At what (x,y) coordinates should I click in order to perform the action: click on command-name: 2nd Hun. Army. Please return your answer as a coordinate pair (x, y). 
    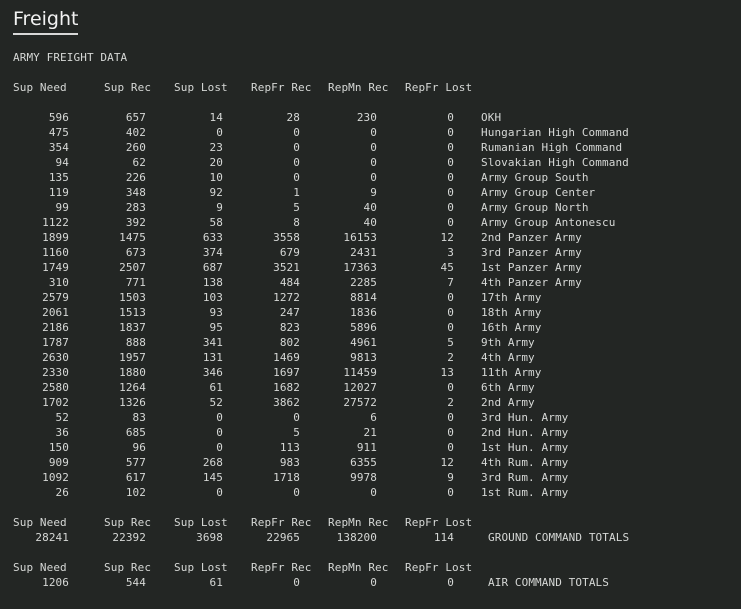
    Looking at the image, I should click on (525, 432).